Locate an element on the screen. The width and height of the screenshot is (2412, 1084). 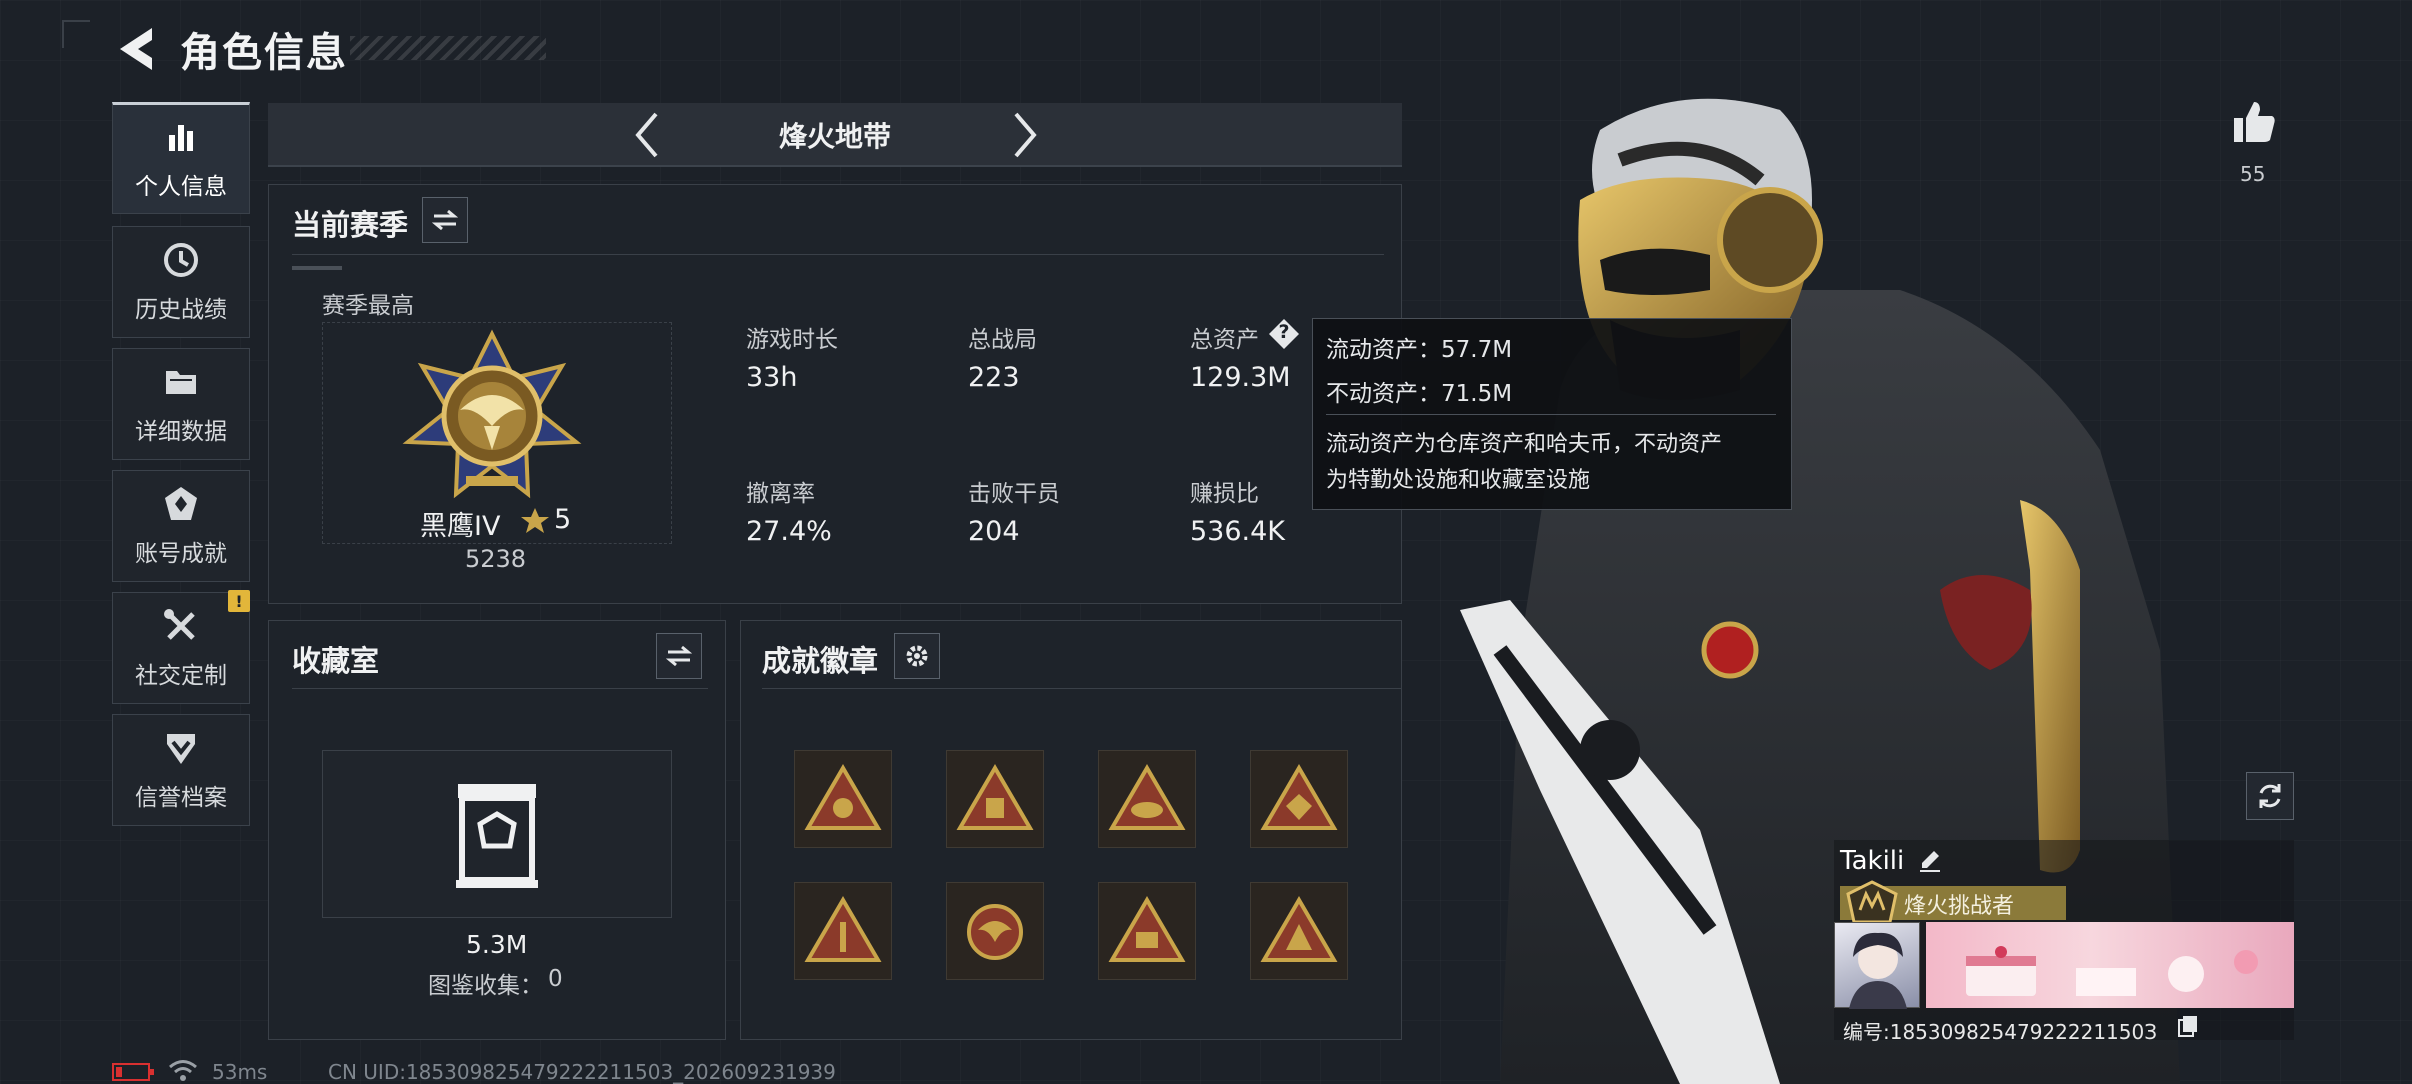
like-button is located at coordinates (2254, 122).